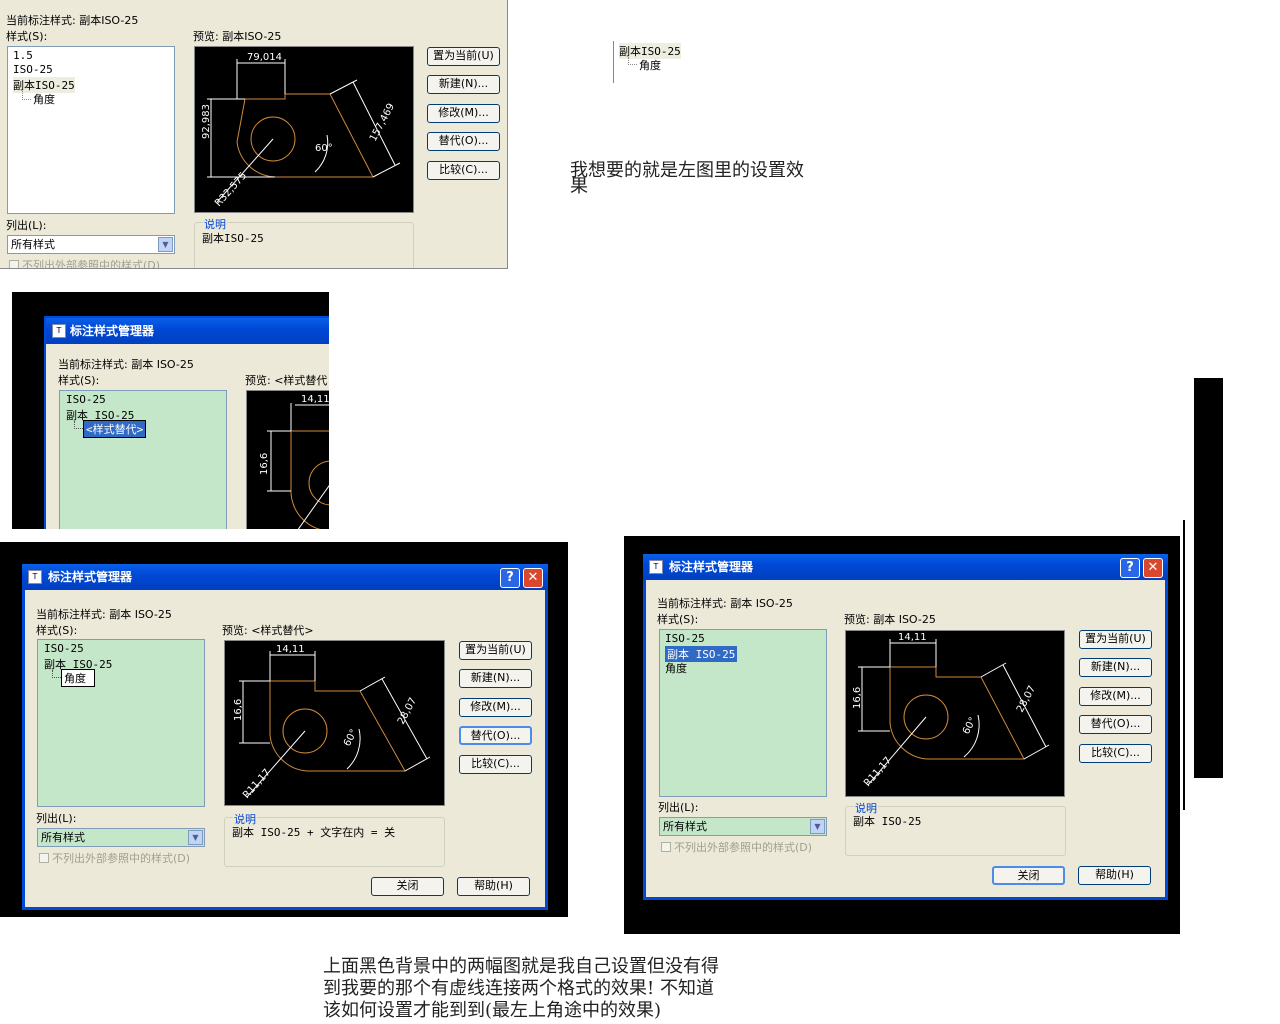 The height and width of the screenshot is (1024, 1280). Describe the element at coordinates (91, 130) in the screenshot. I see `styles-list: 1.5 ISO-25 副本ISO-25 角度` at that location.